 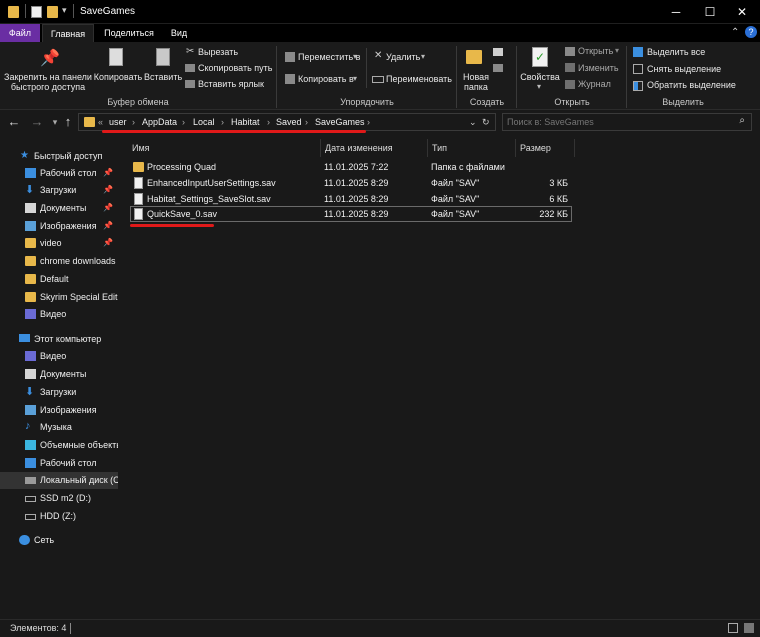 What do you see at coordinates (59, 190) in the screenshot?
I see `nav-item-downloads: ⬇ Загрузки 📌` at bounding box center [59, 190].